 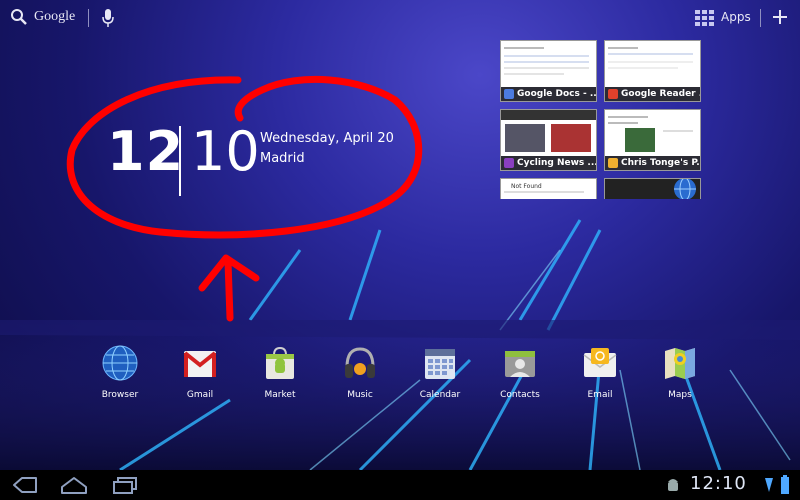 What do you see at coordinates (509, 94) in the screenshot?
I see `google-docs-icon` at bounding box center [509, 94].